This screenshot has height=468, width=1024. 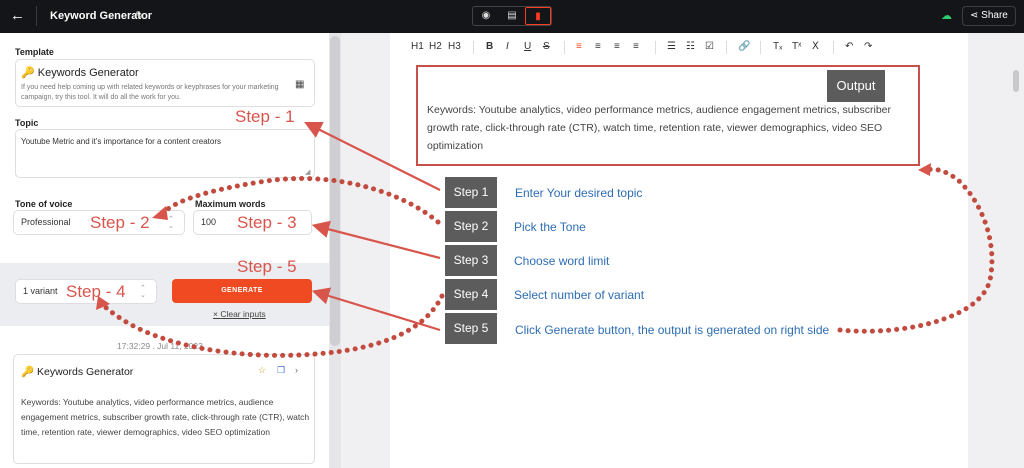 What do you see at coordinates (376, 240) in the screenshot?
I see `arrow-step3` at bounding box center [376, 240].